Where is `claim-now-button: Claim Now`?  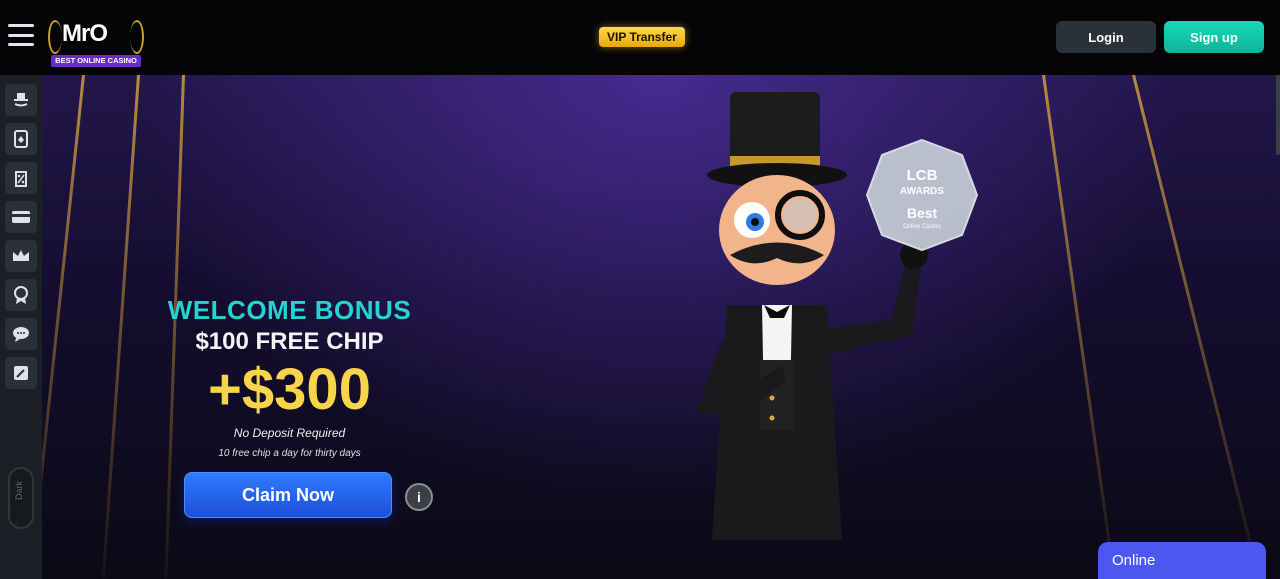 claim-now-button: Claim Now is located at coordinates (288, 495).